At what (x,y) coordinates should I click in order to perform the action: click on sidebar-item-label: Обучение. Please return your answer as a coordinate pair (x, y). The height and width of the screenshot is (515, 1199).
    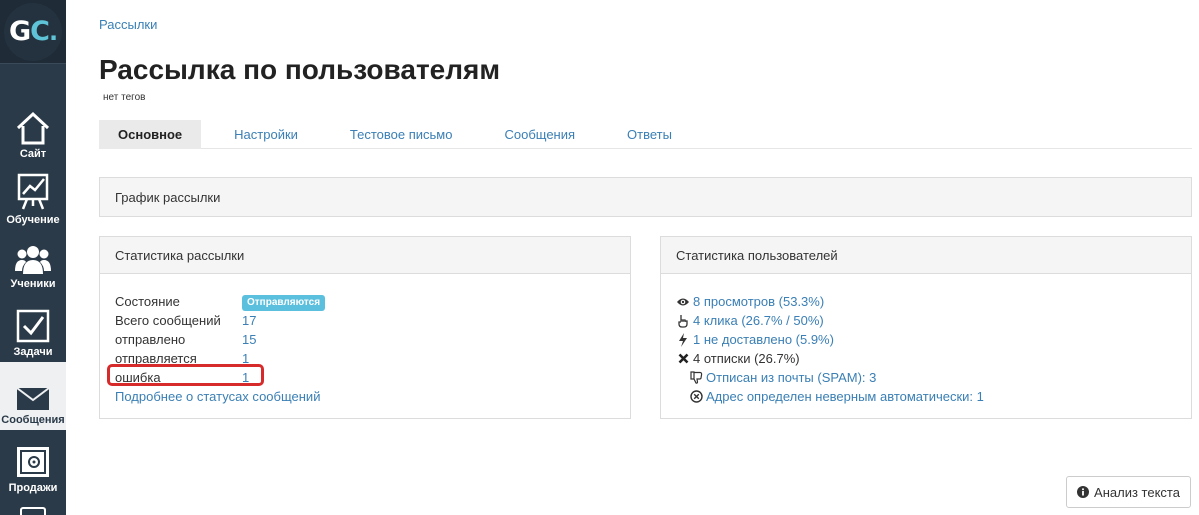
    Looking at the image, I should click on (33, 220).